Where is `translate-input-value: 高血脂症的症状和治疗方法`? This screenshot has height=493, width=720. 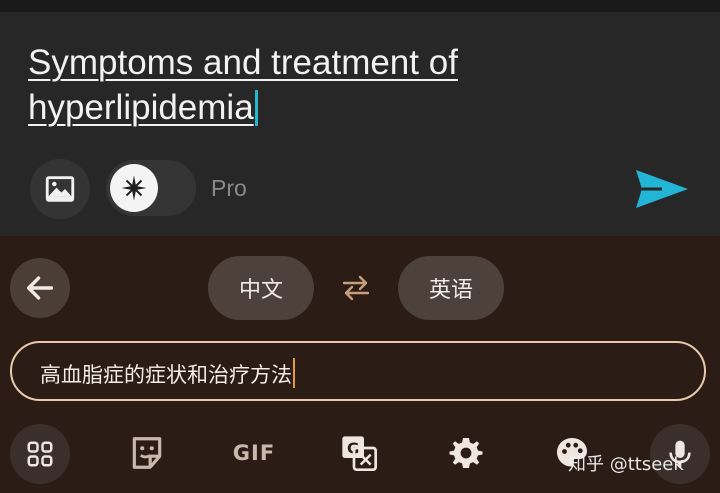
translate-input-value: 高血脂症的症状和治疗方法 is located at coordinates (166, 375).